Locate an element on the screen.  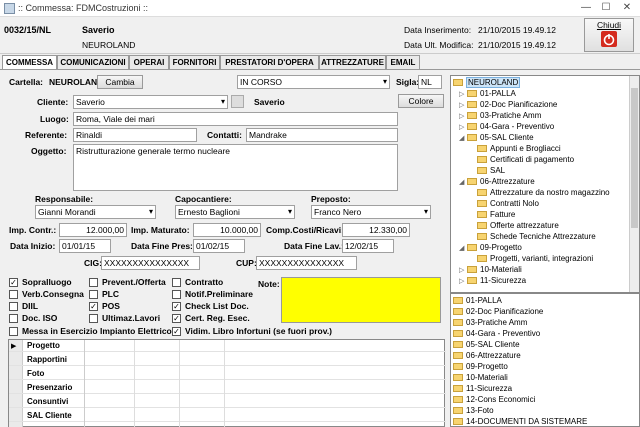
tree-scrollbar is located at coordinates (634, 184).